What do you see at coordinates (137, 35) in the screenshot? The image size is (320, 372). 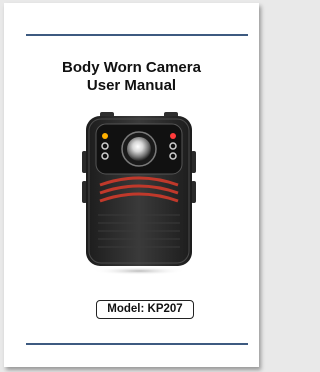 I see `top-rule` at bounding box center [137, 35].